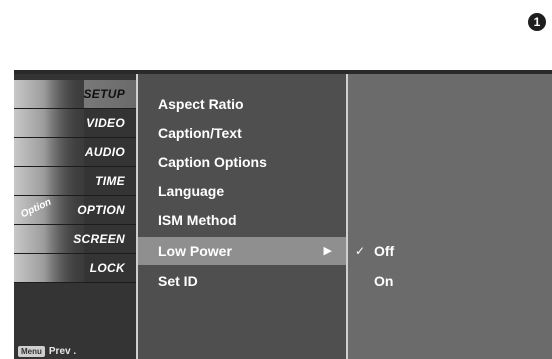 This screenshot has width=552, height=359. I want to click on video-icon, so click(49, 123).